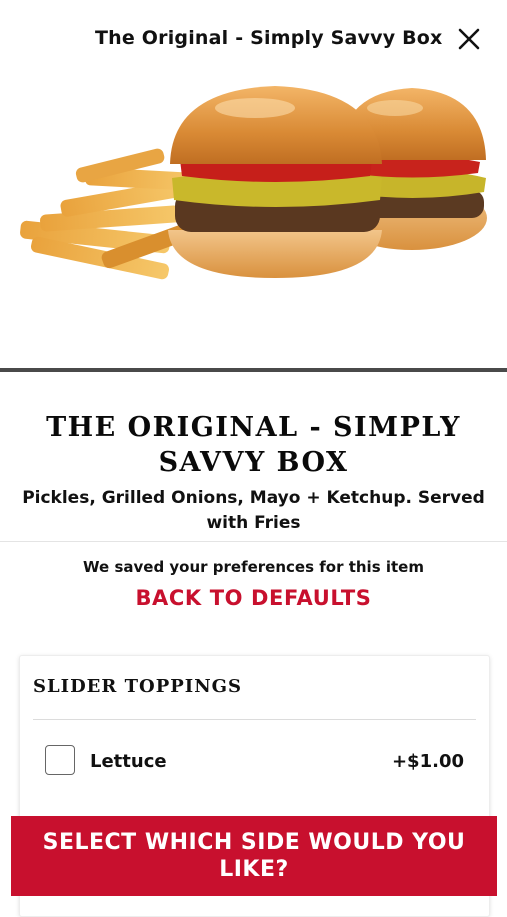 The image size is (507, 917). Describe the element at coordinates (254, 762) in the screenshot. I see `option-row-lettuce: Lettuce +$1.00` at that location.